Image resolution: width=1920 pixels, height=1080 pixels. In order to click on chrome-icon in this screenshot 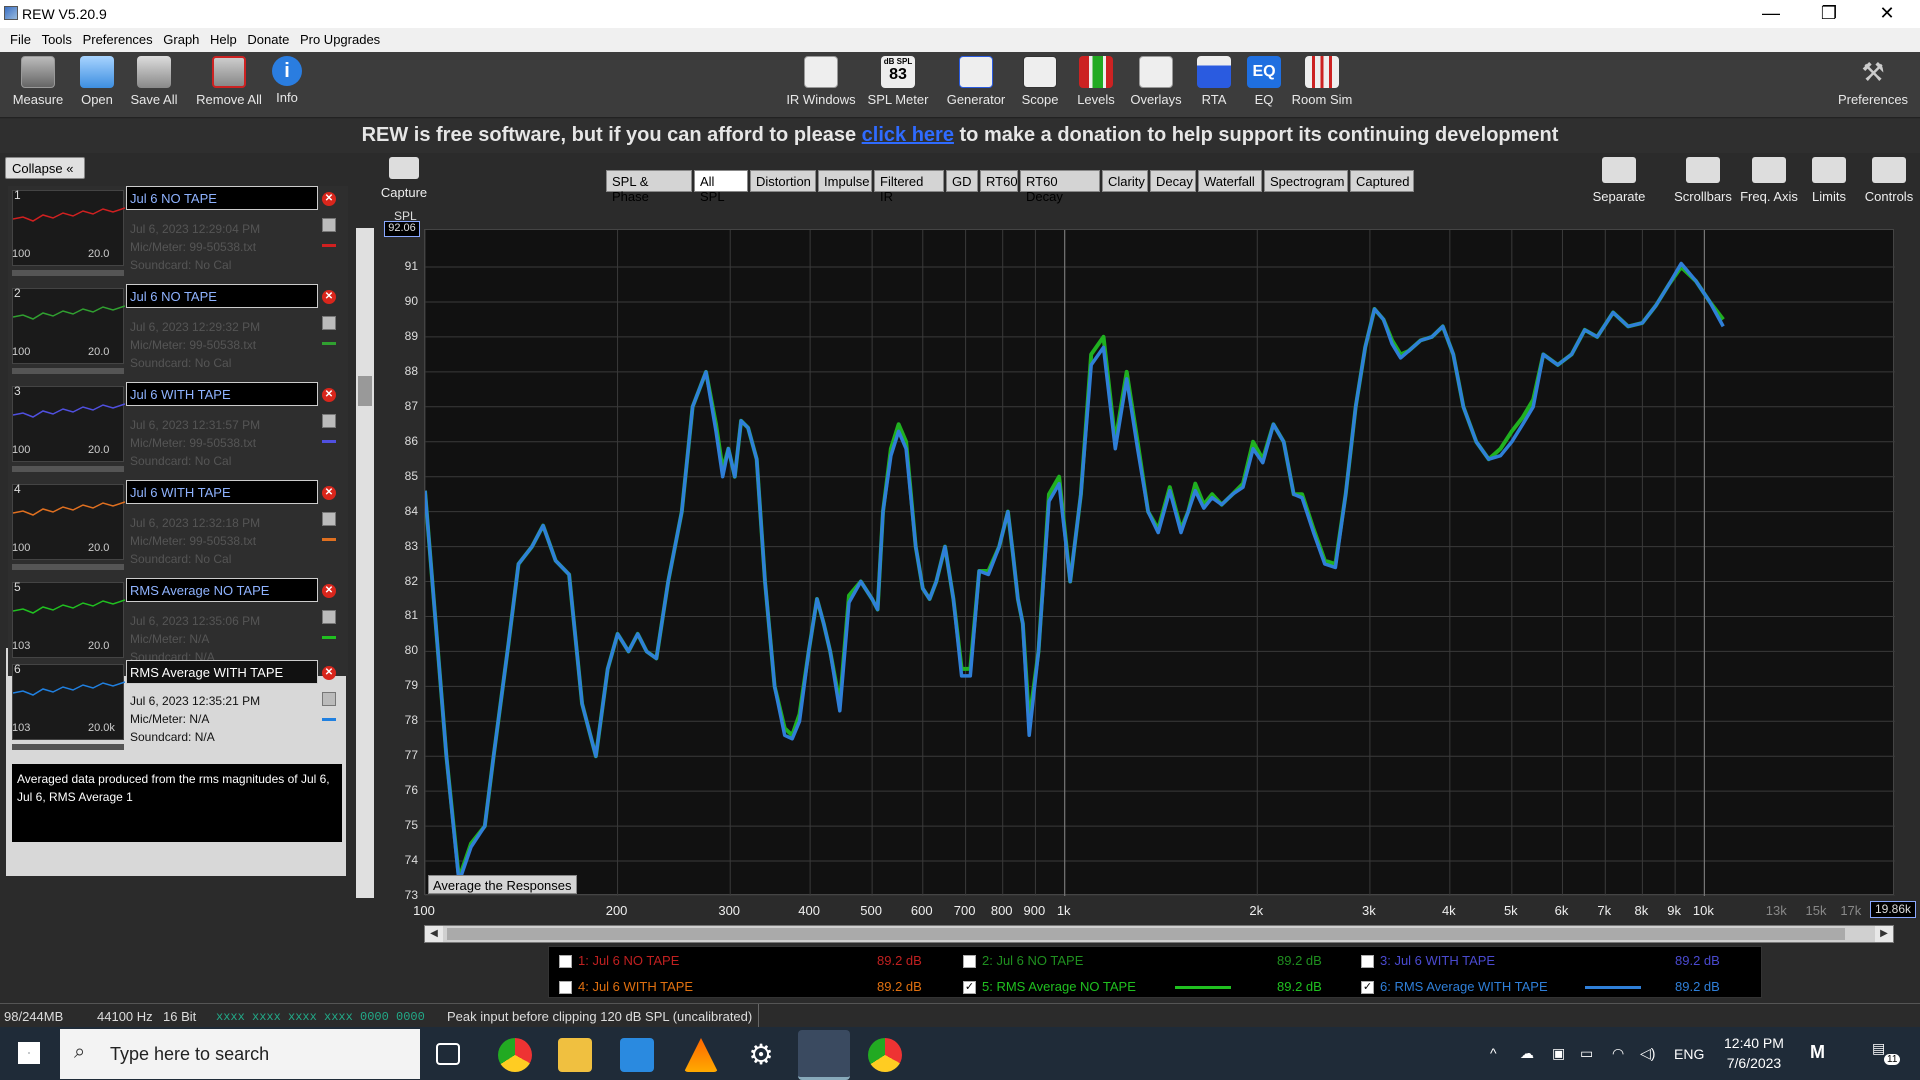, I will do `click(515, 1055)`.